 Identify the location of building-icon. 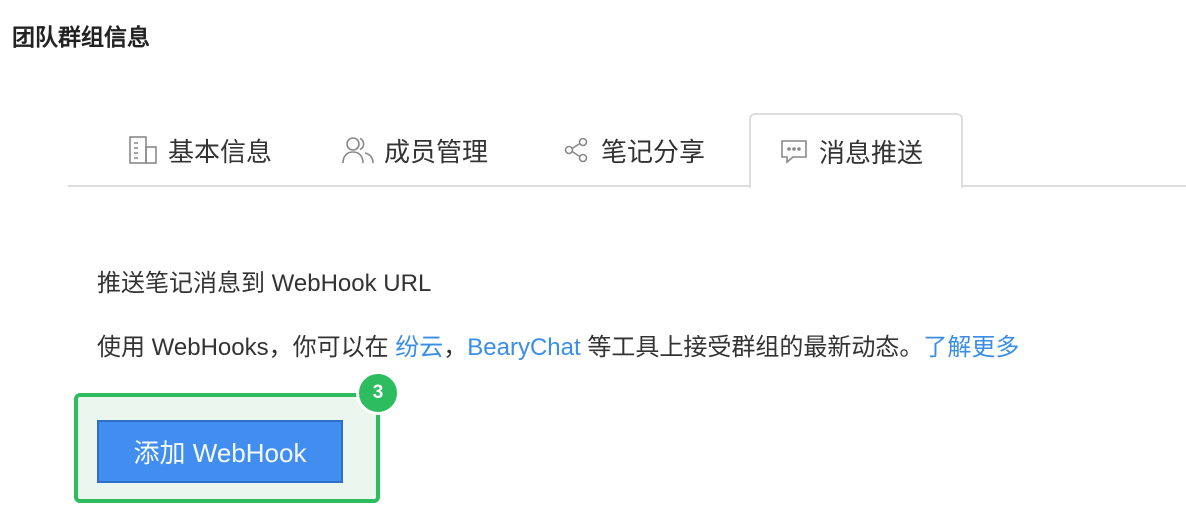
(143, 150).